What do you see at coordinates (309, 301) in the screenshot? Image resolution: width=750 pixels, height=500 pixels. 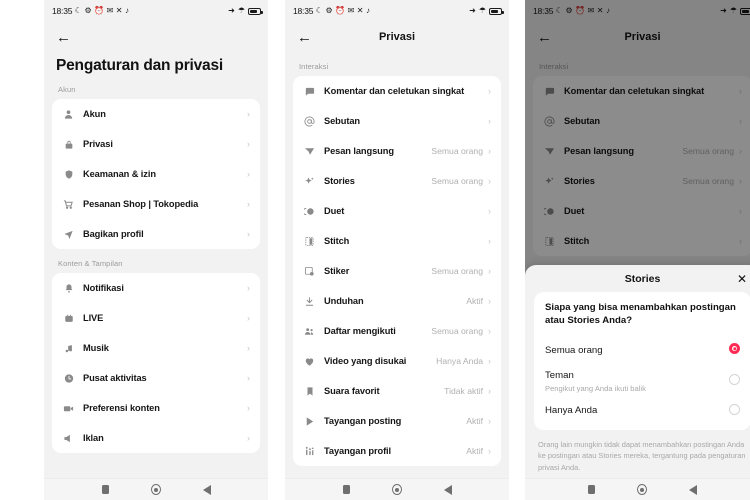 I see `download-icon` at bounding box center [309, 301].